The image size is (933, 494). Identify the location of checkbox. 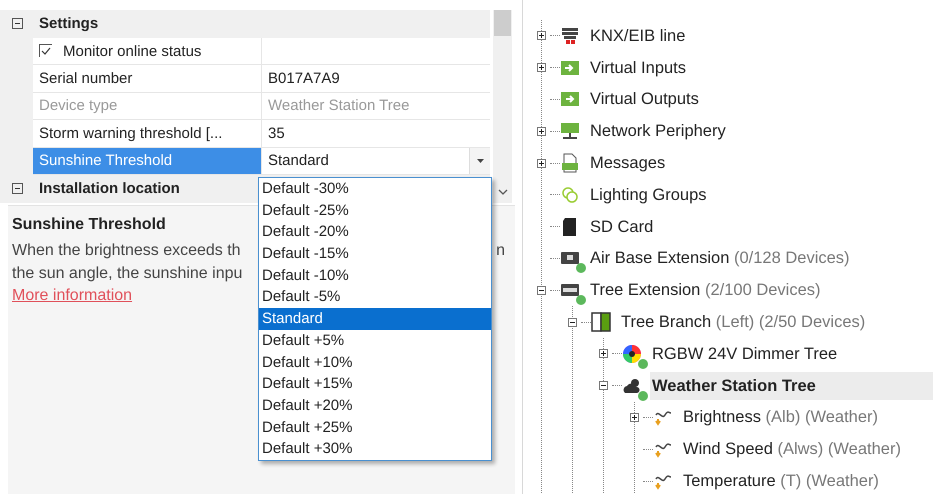
(46, 51).